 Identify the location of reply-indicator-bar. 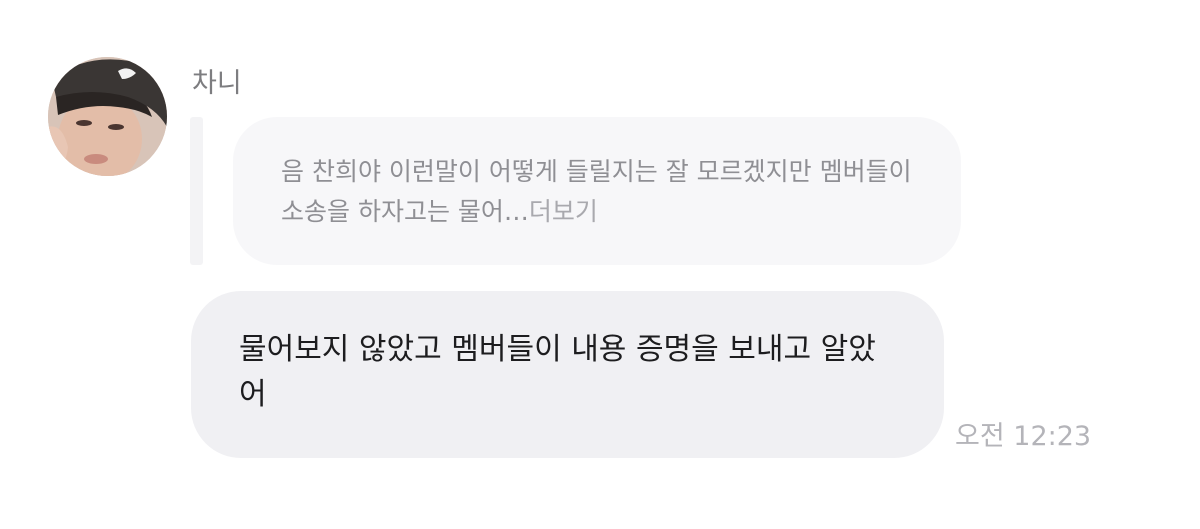
(196, 191).